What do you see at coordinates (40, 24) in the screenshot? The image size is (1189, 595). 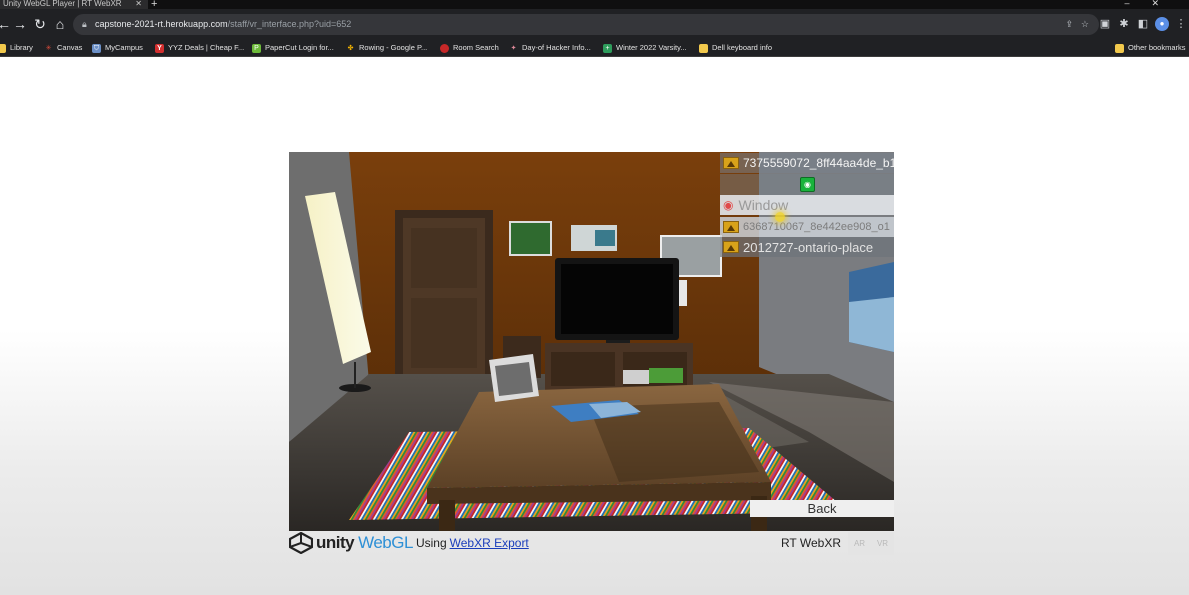 I see `reload-icon: ↻` at bounding box center [40, 24].